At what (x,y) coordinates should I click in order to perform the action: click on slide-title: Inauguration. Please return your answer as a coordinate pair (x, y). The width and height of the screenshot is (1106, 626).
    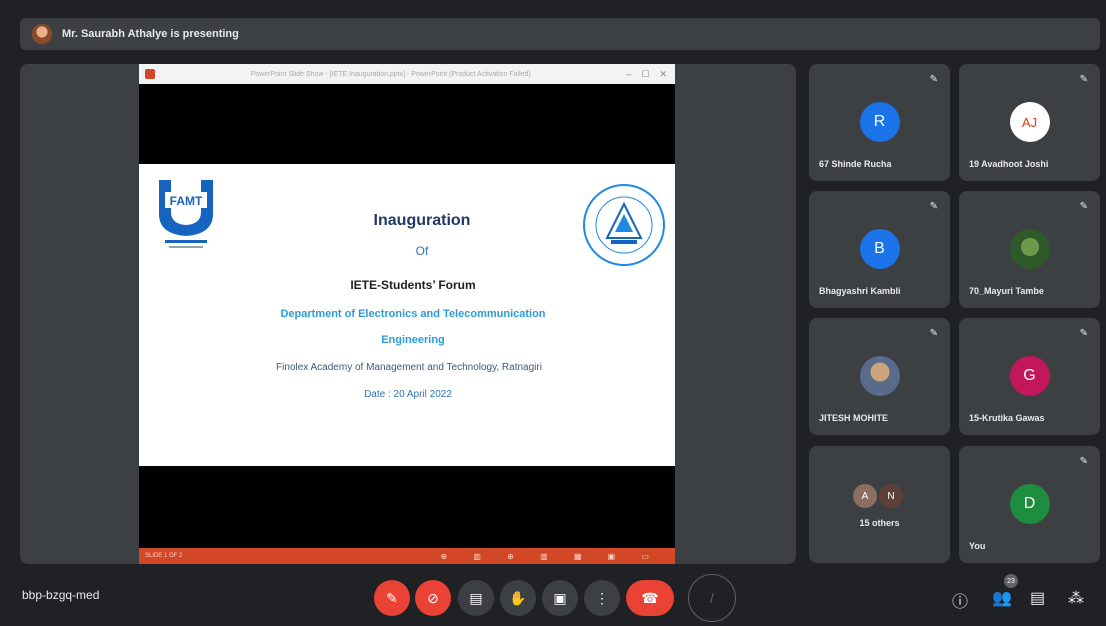
    Looking at the image, I should click on (422, 220).